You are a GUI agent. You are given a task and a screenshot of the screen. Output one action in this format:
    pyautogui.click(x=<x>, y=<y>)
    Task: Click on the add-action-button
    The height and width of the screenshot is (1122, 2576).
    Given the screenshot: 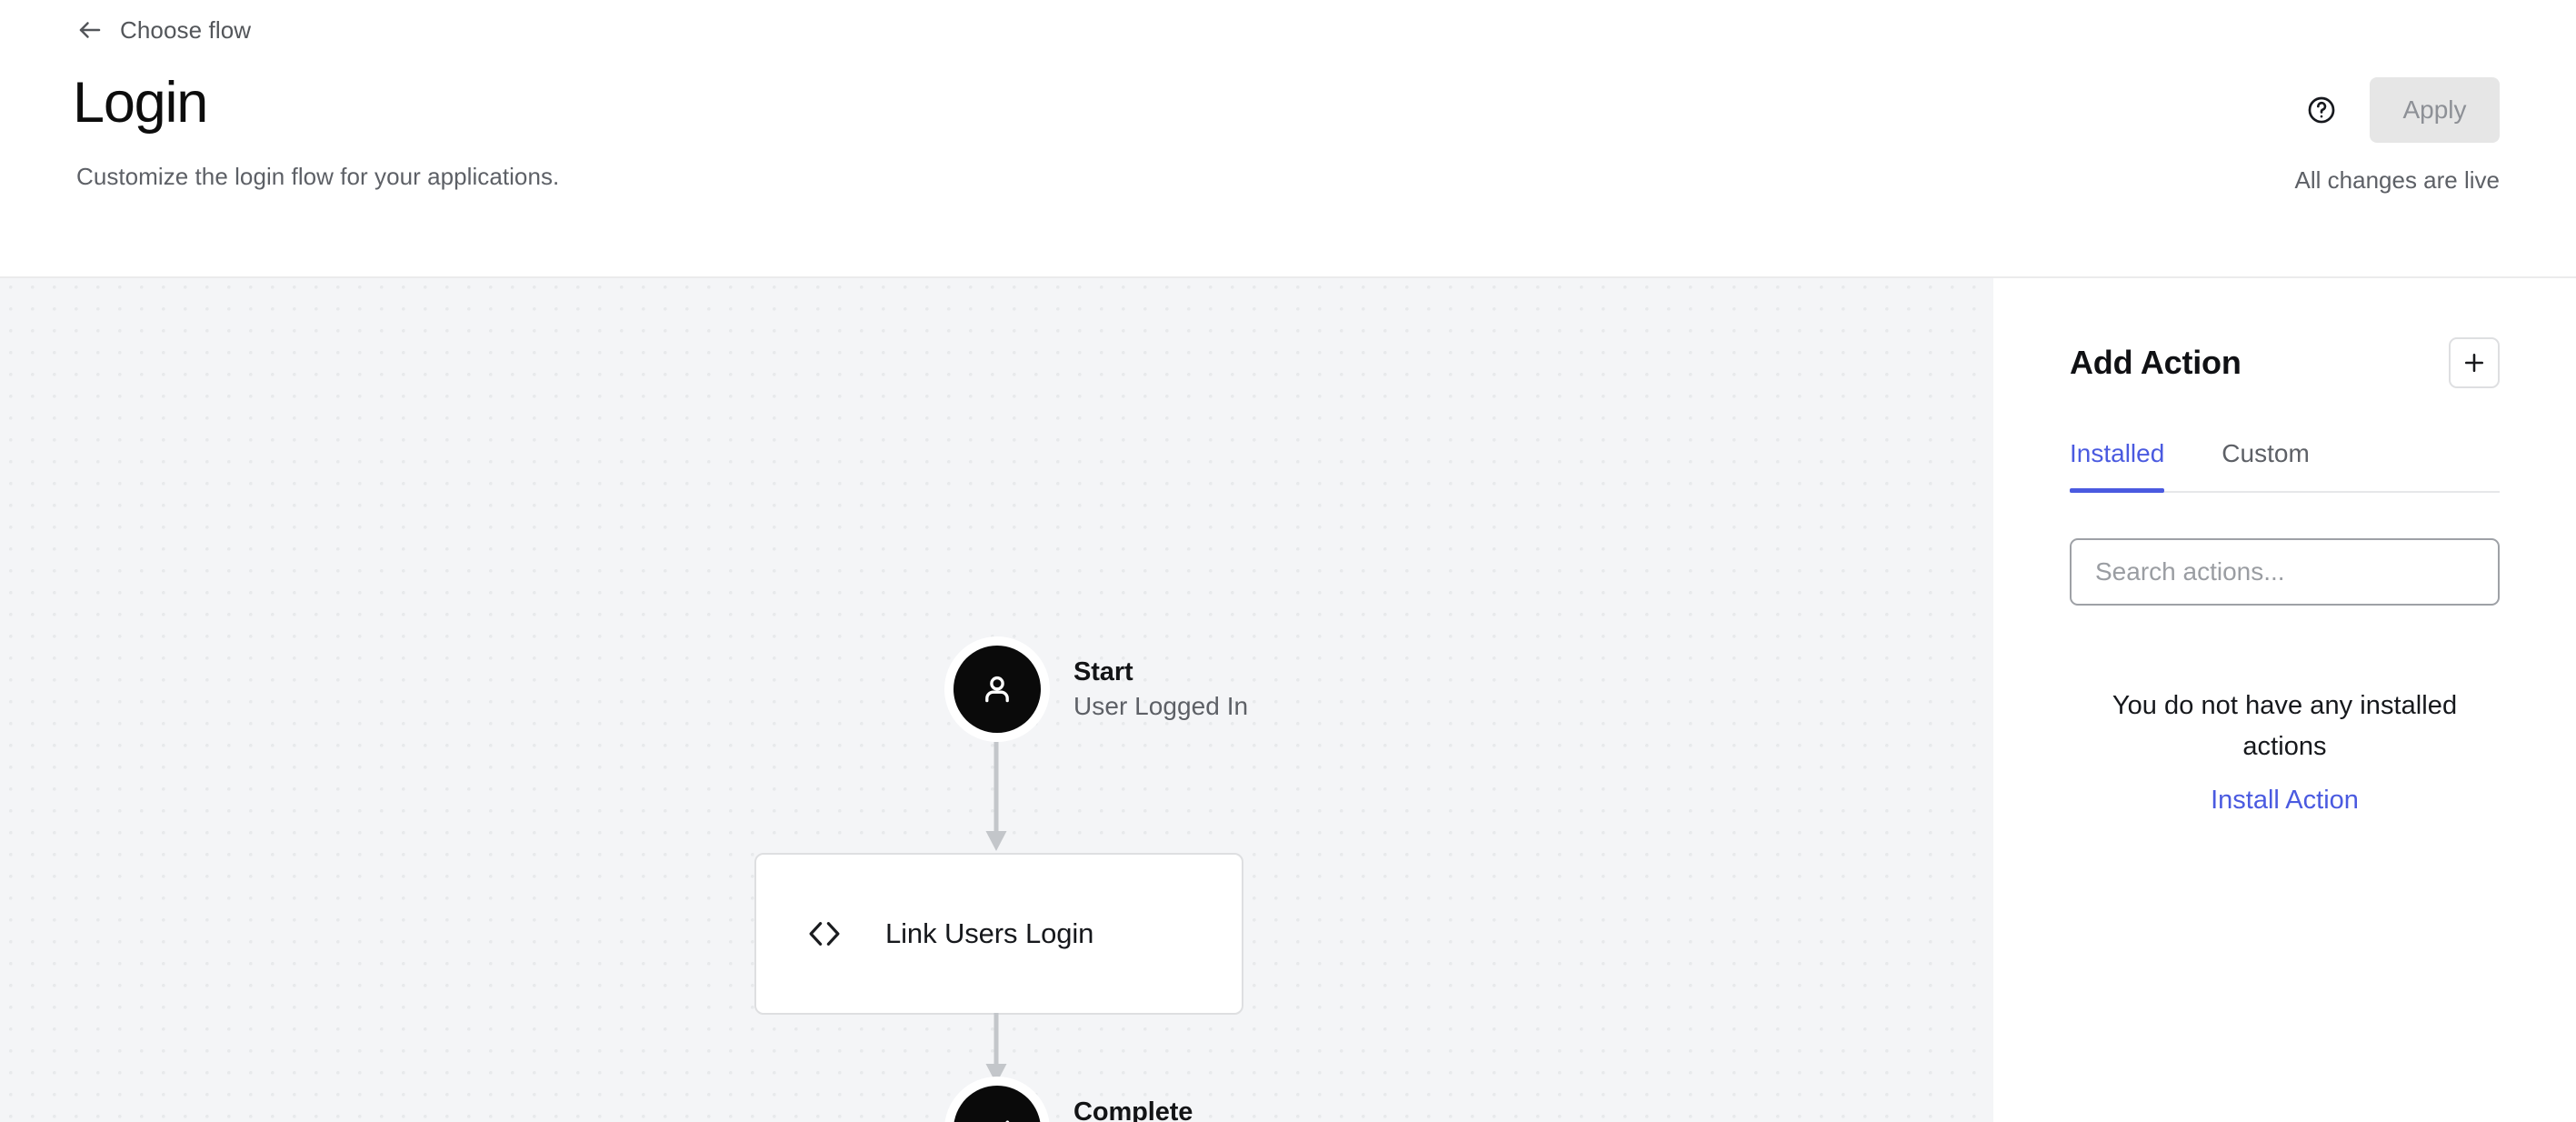 What is the action you would take?
    pyautogui.click(x=2474, y=362)
    